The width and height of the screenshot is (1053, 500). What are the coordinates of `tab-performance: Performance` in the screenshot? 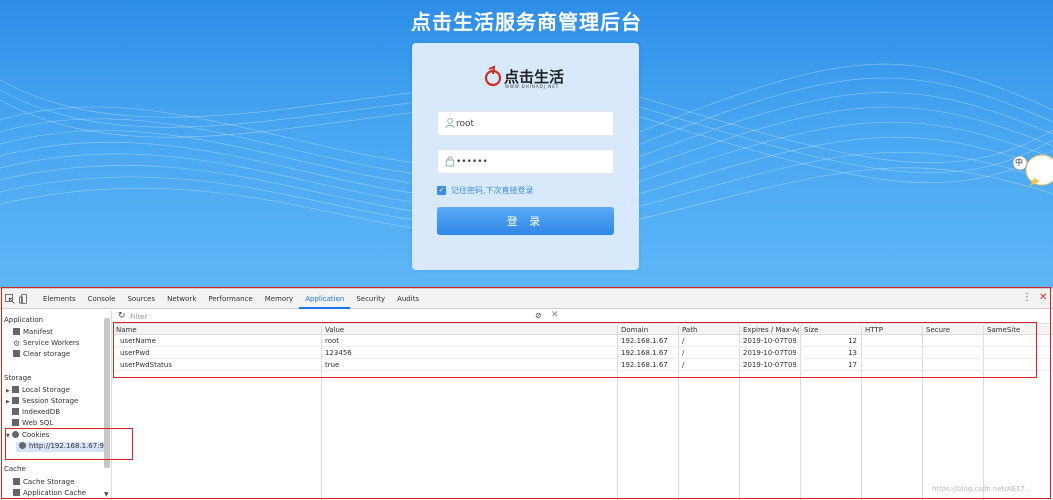 It's located at (230, 299).